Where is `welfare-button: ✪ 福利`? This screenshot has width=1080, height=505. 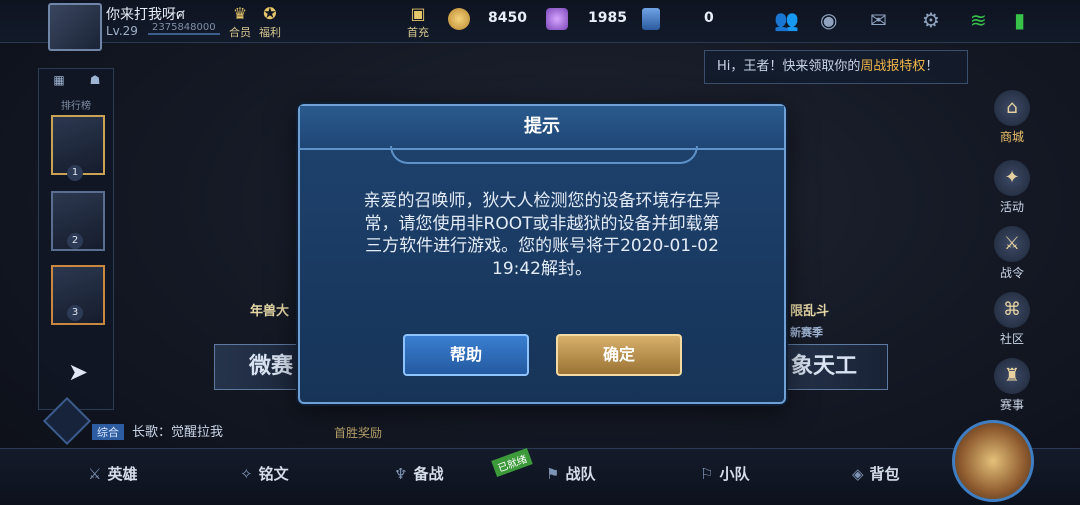
welfare-button: ✪ 福利 is located at coordinates (270, 23).